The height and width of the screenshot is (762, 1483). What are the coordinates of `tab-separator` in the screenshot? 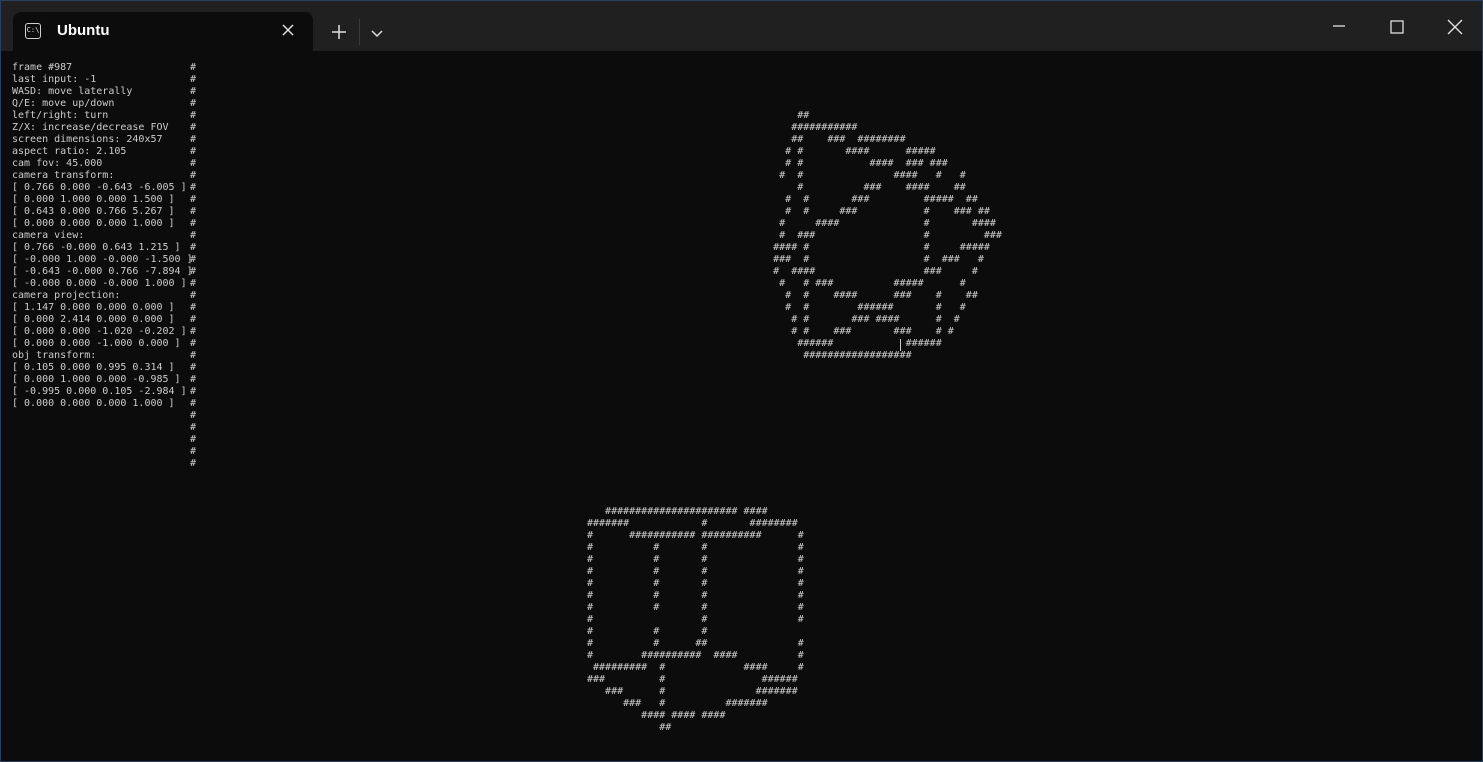 It's located at (359, 32).